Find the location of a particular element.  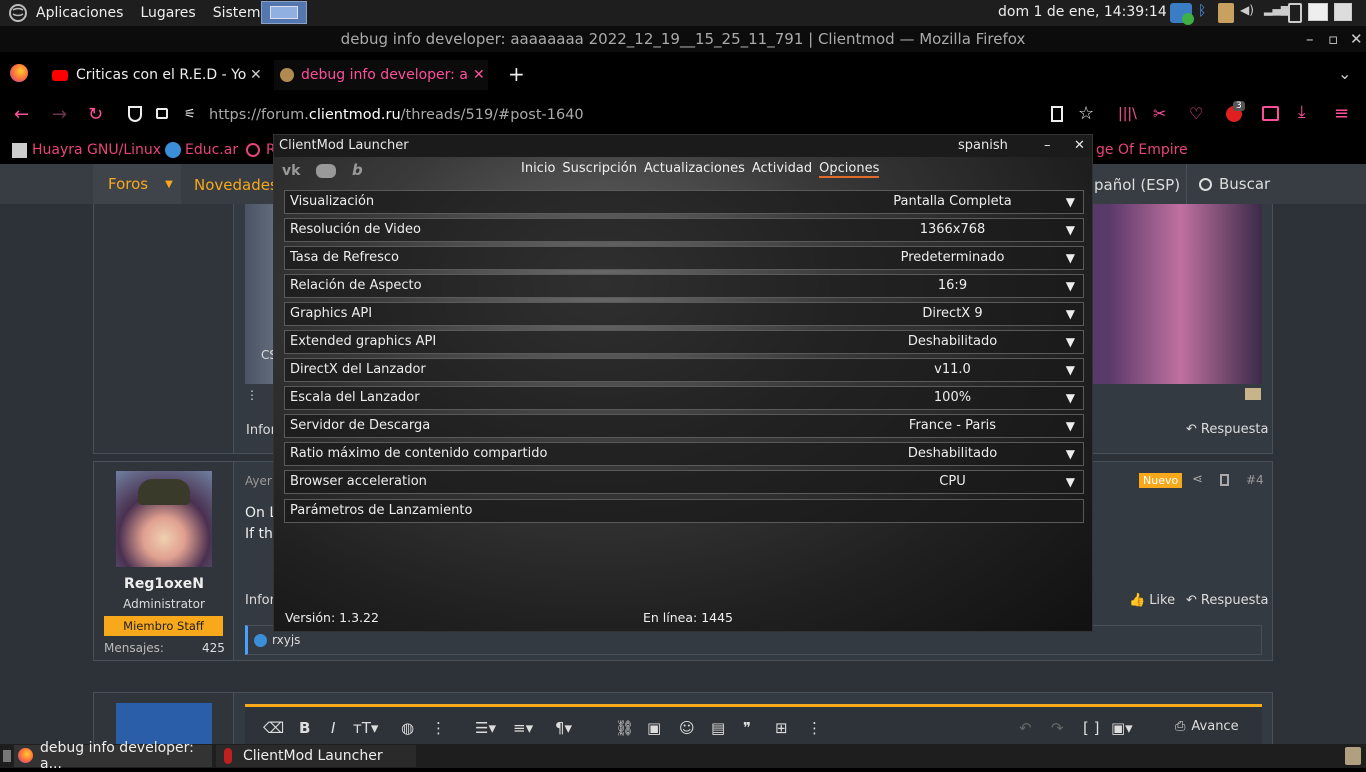

lock-icon is located at coordinates (162, 113).